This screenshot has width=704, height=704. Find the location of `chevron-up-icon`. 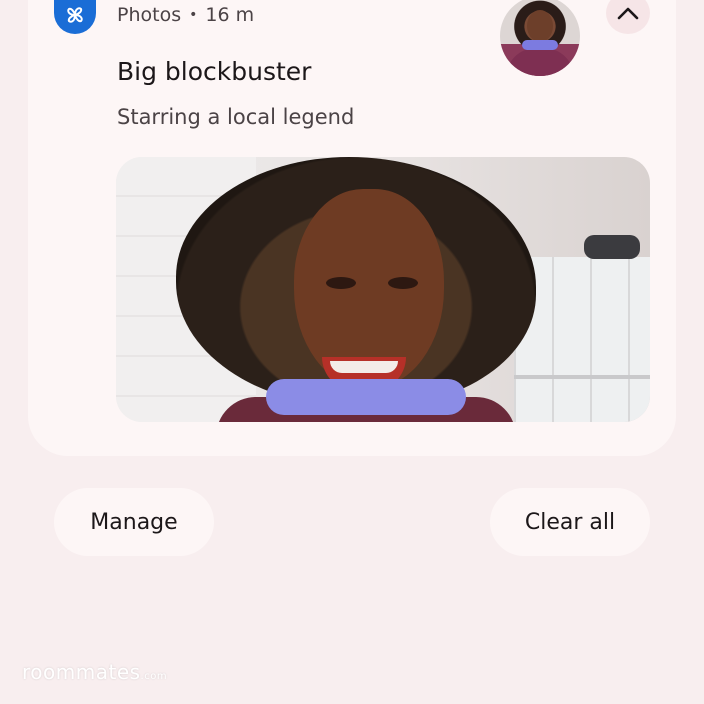

chevron-up-icon is located at coordinates (628, 13).